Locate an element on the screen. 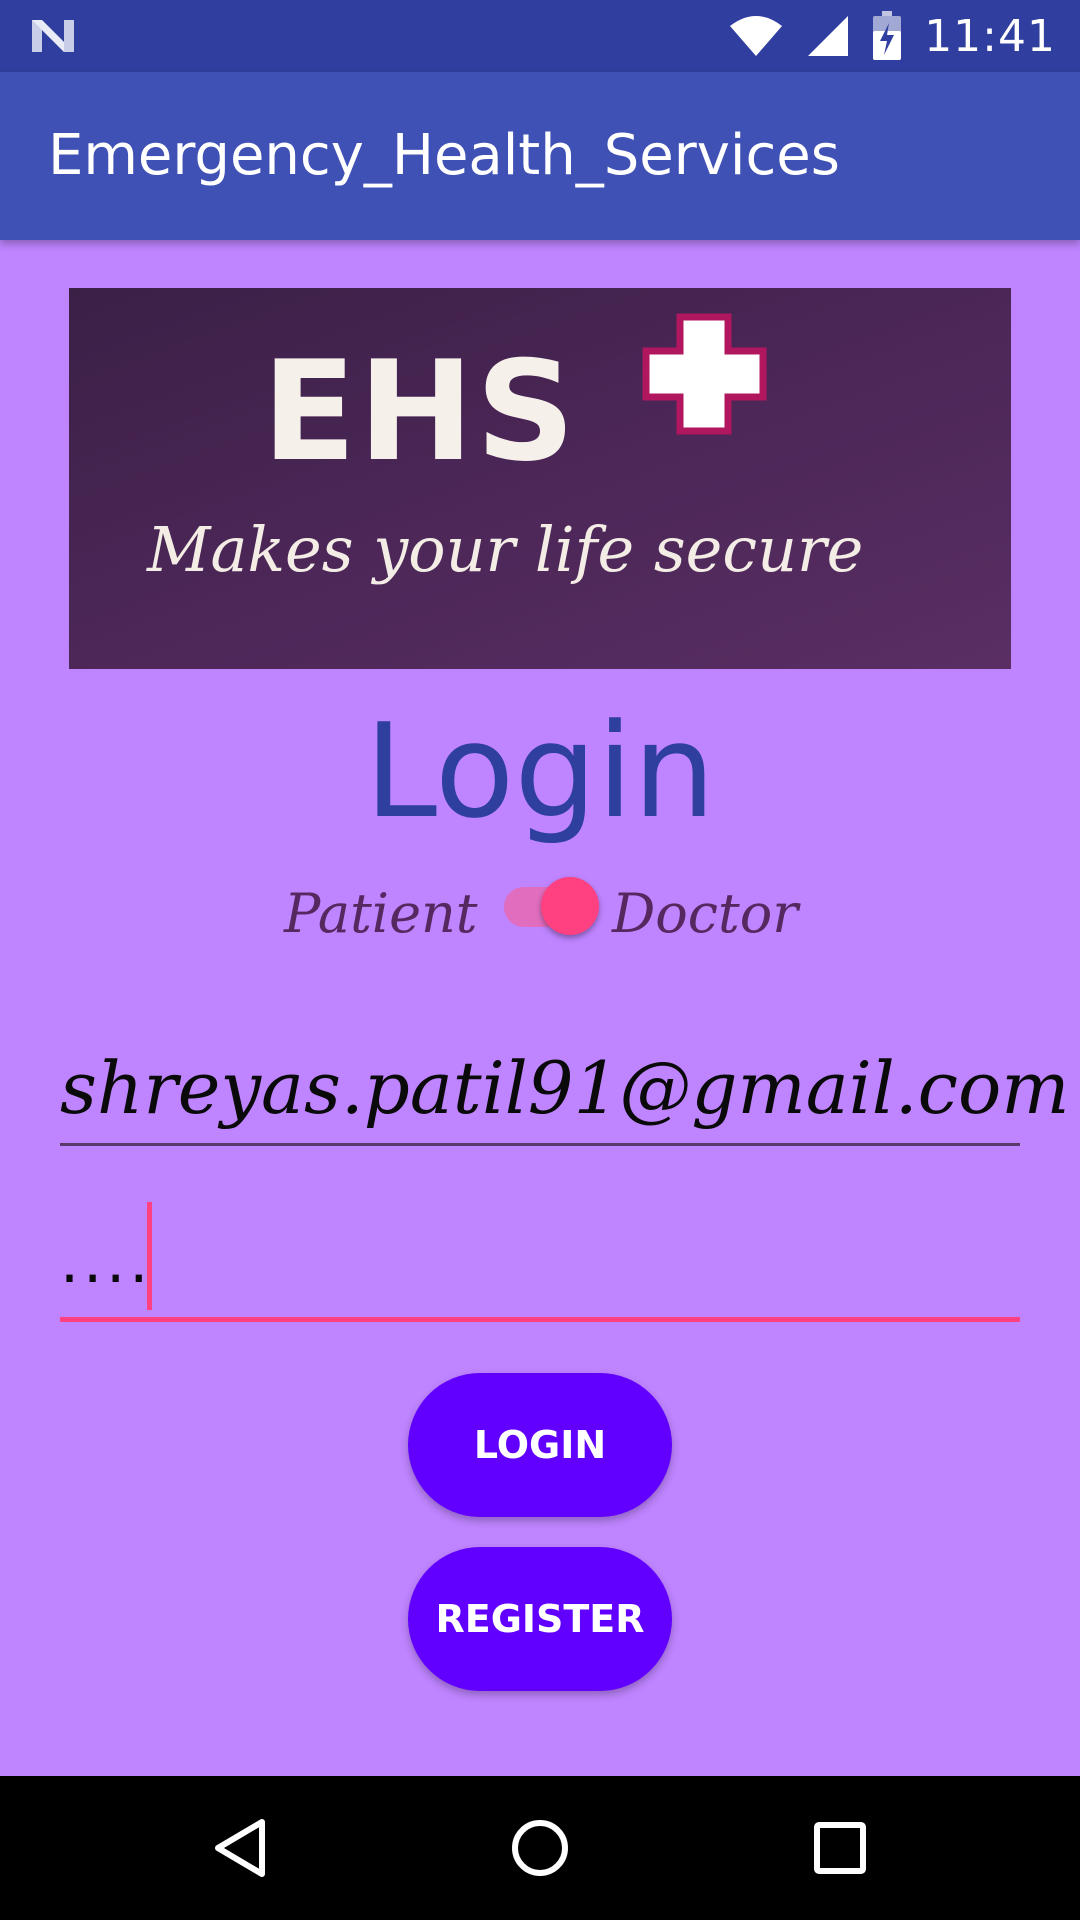  banner-logo-text: EHS is located at coordinates (420, 411).